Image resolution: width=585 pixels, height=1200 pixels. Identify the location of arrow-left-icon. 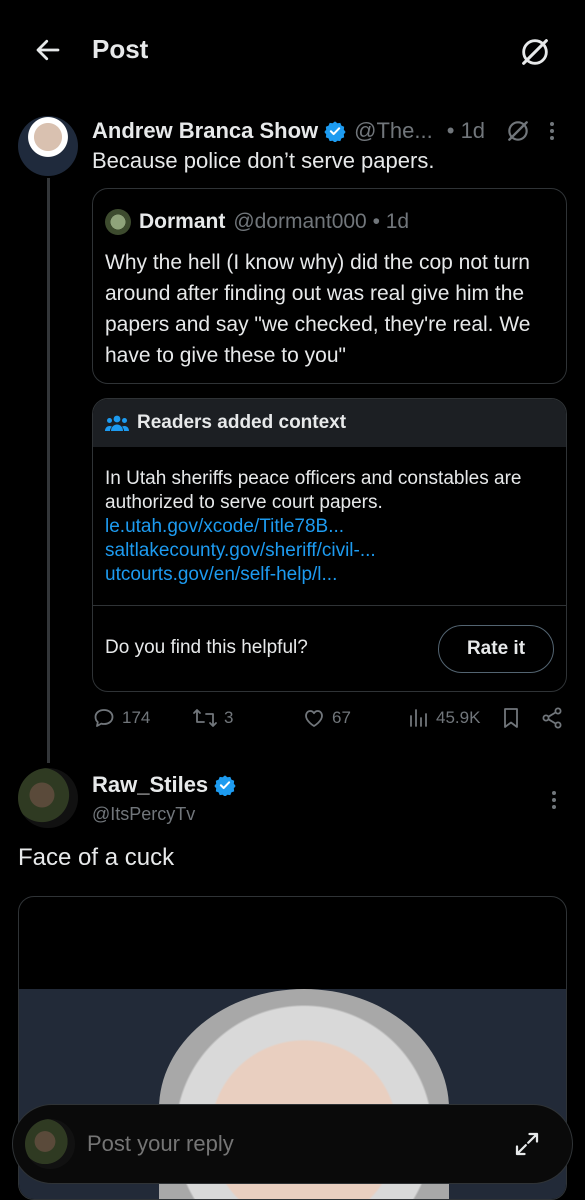
(48, 50).